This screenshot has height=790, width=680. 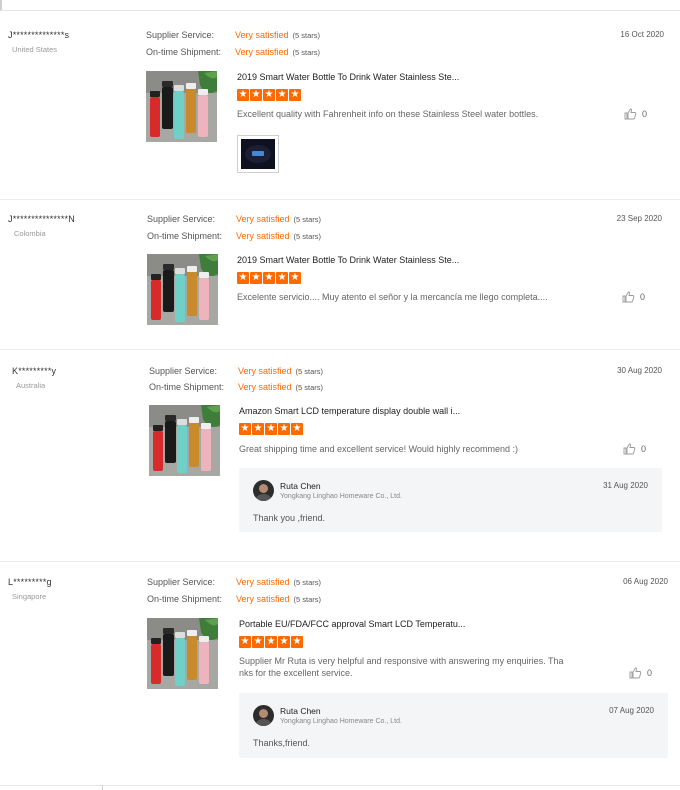 I want to click on review-date: 06 Aug 2020, so click(x=645, y=581).